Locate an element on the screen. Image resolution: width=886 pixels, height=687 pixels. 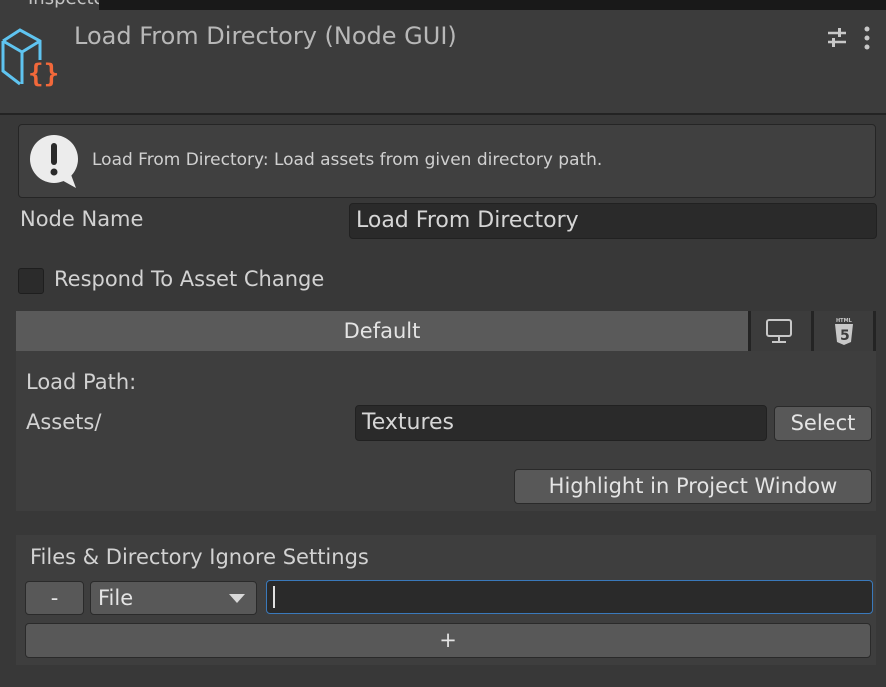
select-button: Select is located at coordinates (823, 423).